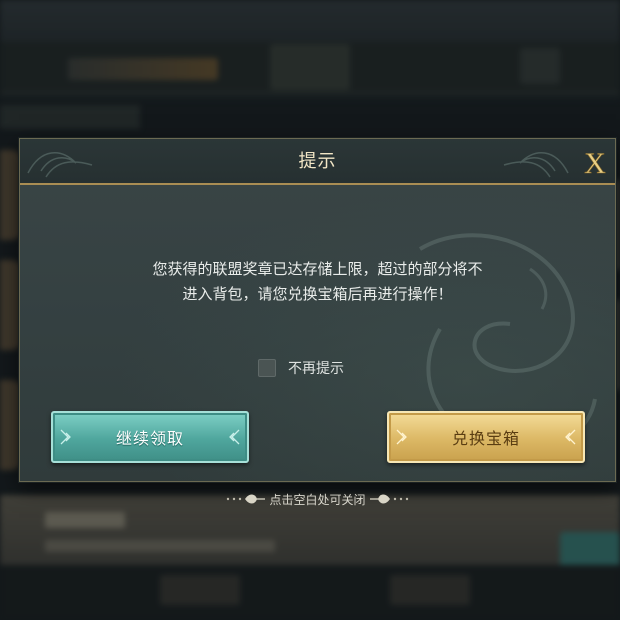 The image size is (620, 620). Describe the element at coordinates (317, 294) in the screenshot. I see `message-line: 进入背包，请您兑换宝箱后再进行操作！` at that location.